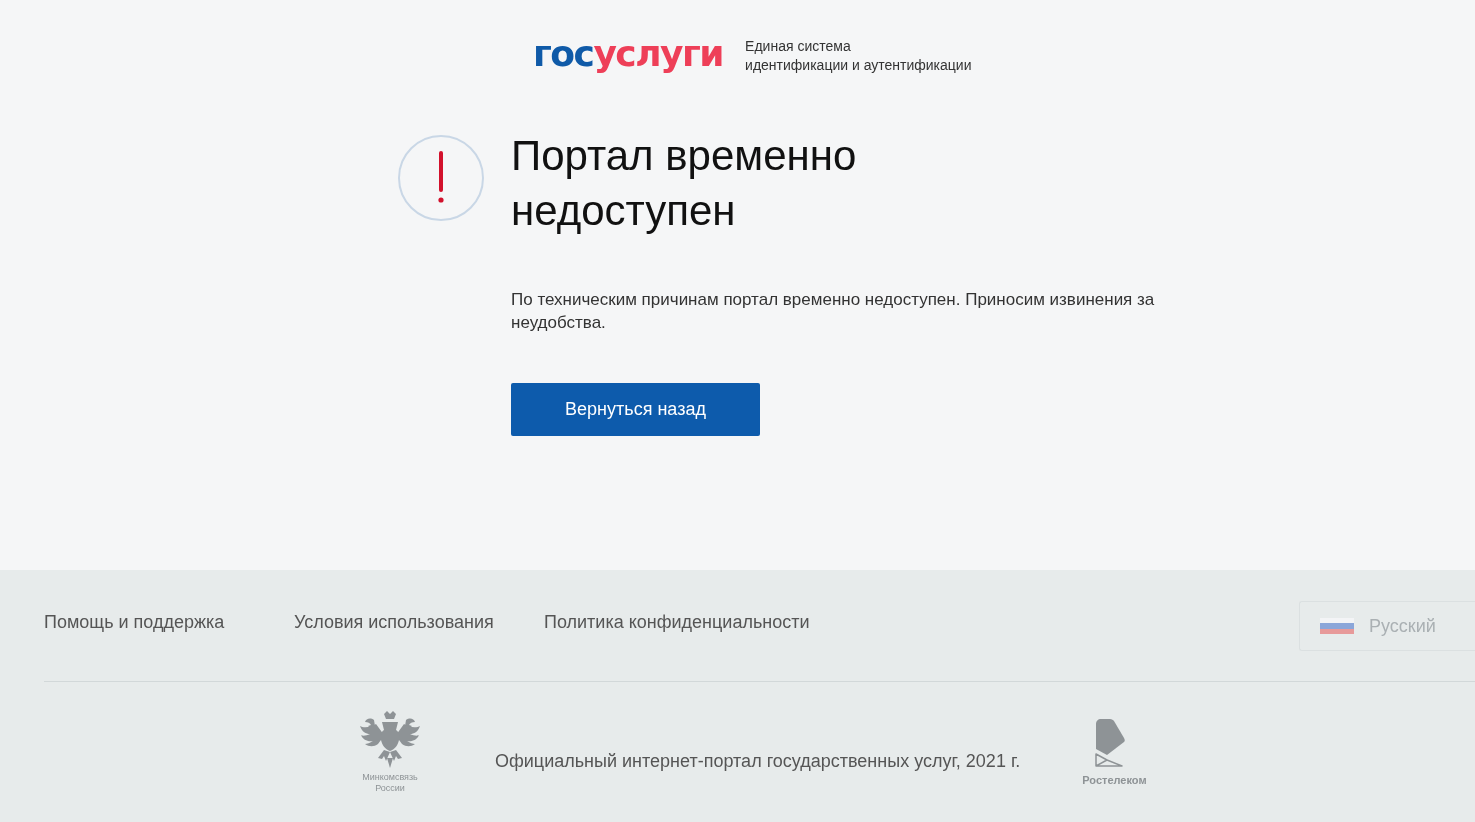  Describe the element at coordinates (134, 622) in the screenshot. I see `footer-link: Помощь и поддержка` at that location.